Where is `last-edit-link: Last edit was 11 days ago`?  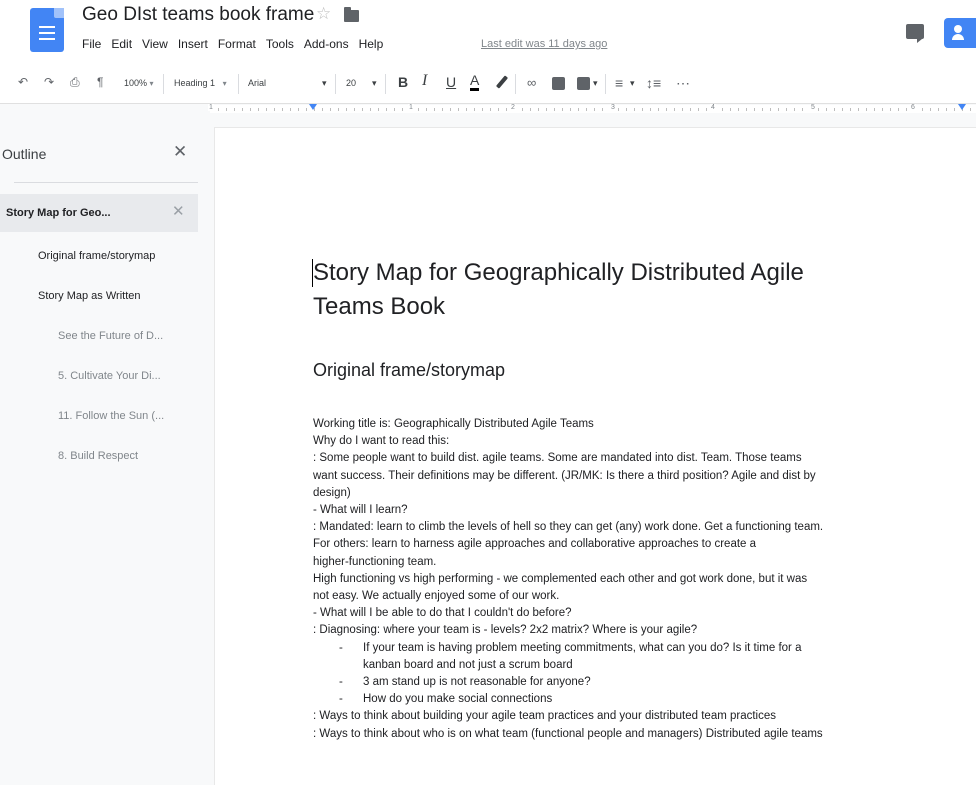 last-edit-link: Last edit was 11 days ago is located at coordinates (544, 44).